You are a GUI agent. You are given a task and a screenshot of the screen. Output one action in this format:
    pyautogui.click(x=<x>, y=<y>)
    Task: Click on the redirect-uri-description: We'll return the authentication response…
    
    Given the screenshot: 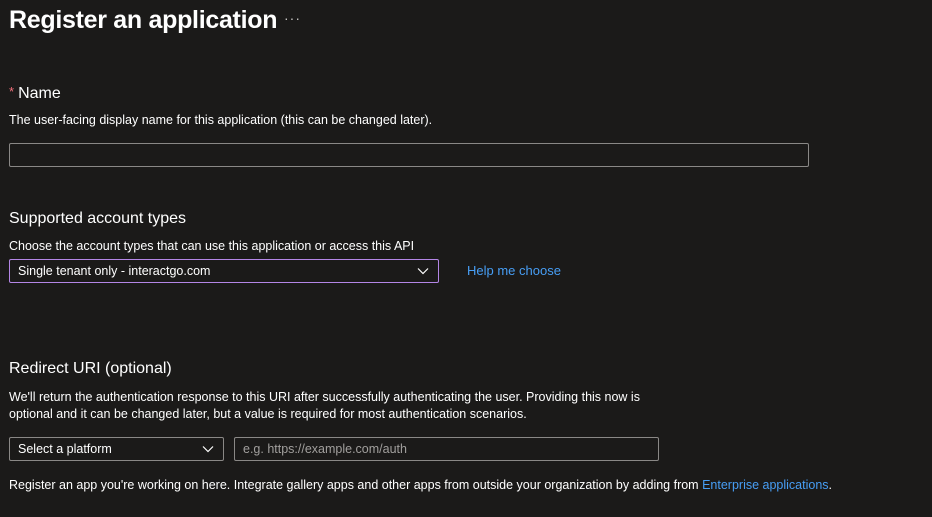 What is the action you would take?
    pyautogui.click(x=324, y=406)
    